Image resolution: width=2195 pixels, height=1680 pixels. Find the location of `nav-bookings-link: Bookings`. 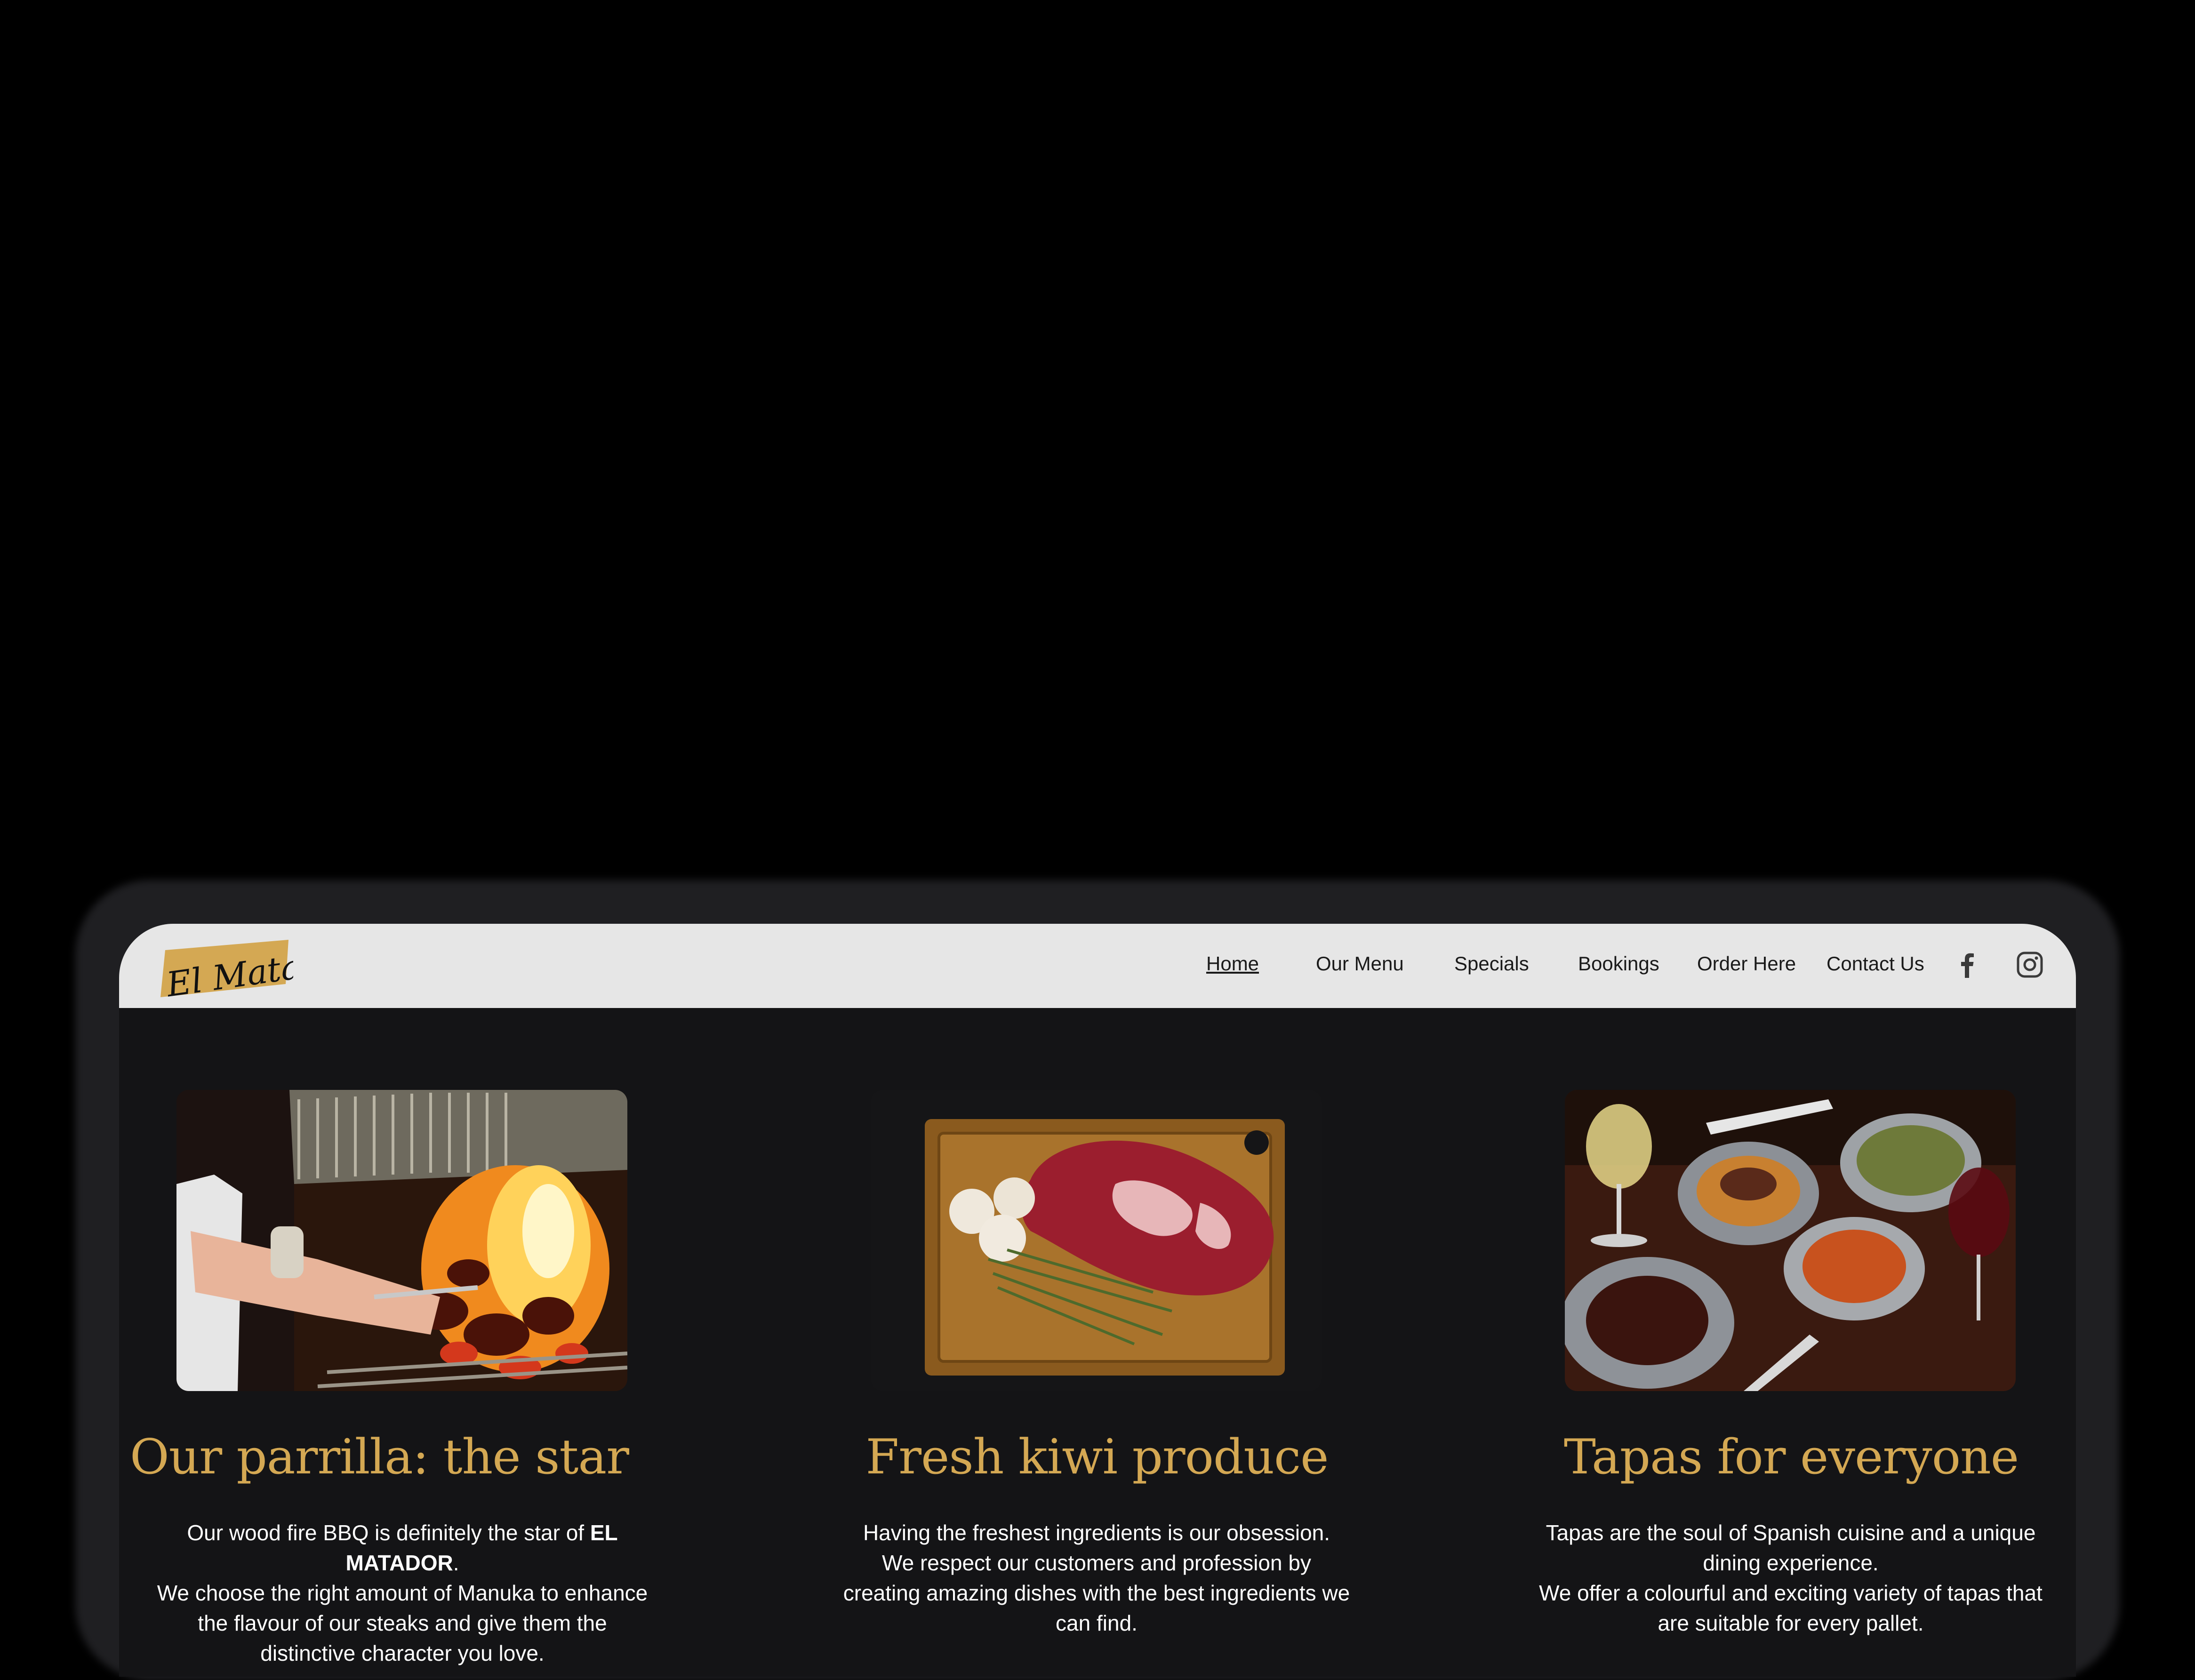

nav-bookings-link: Bookings is located at coordinates (1618, 964).